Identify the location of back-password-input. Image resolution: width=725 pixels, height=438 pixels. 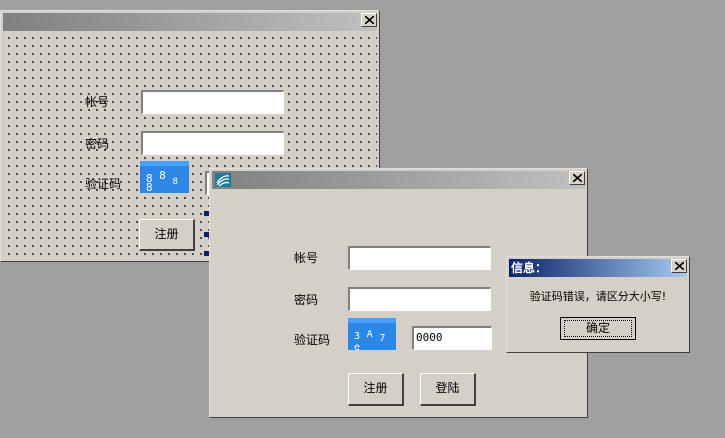
(212, 143).